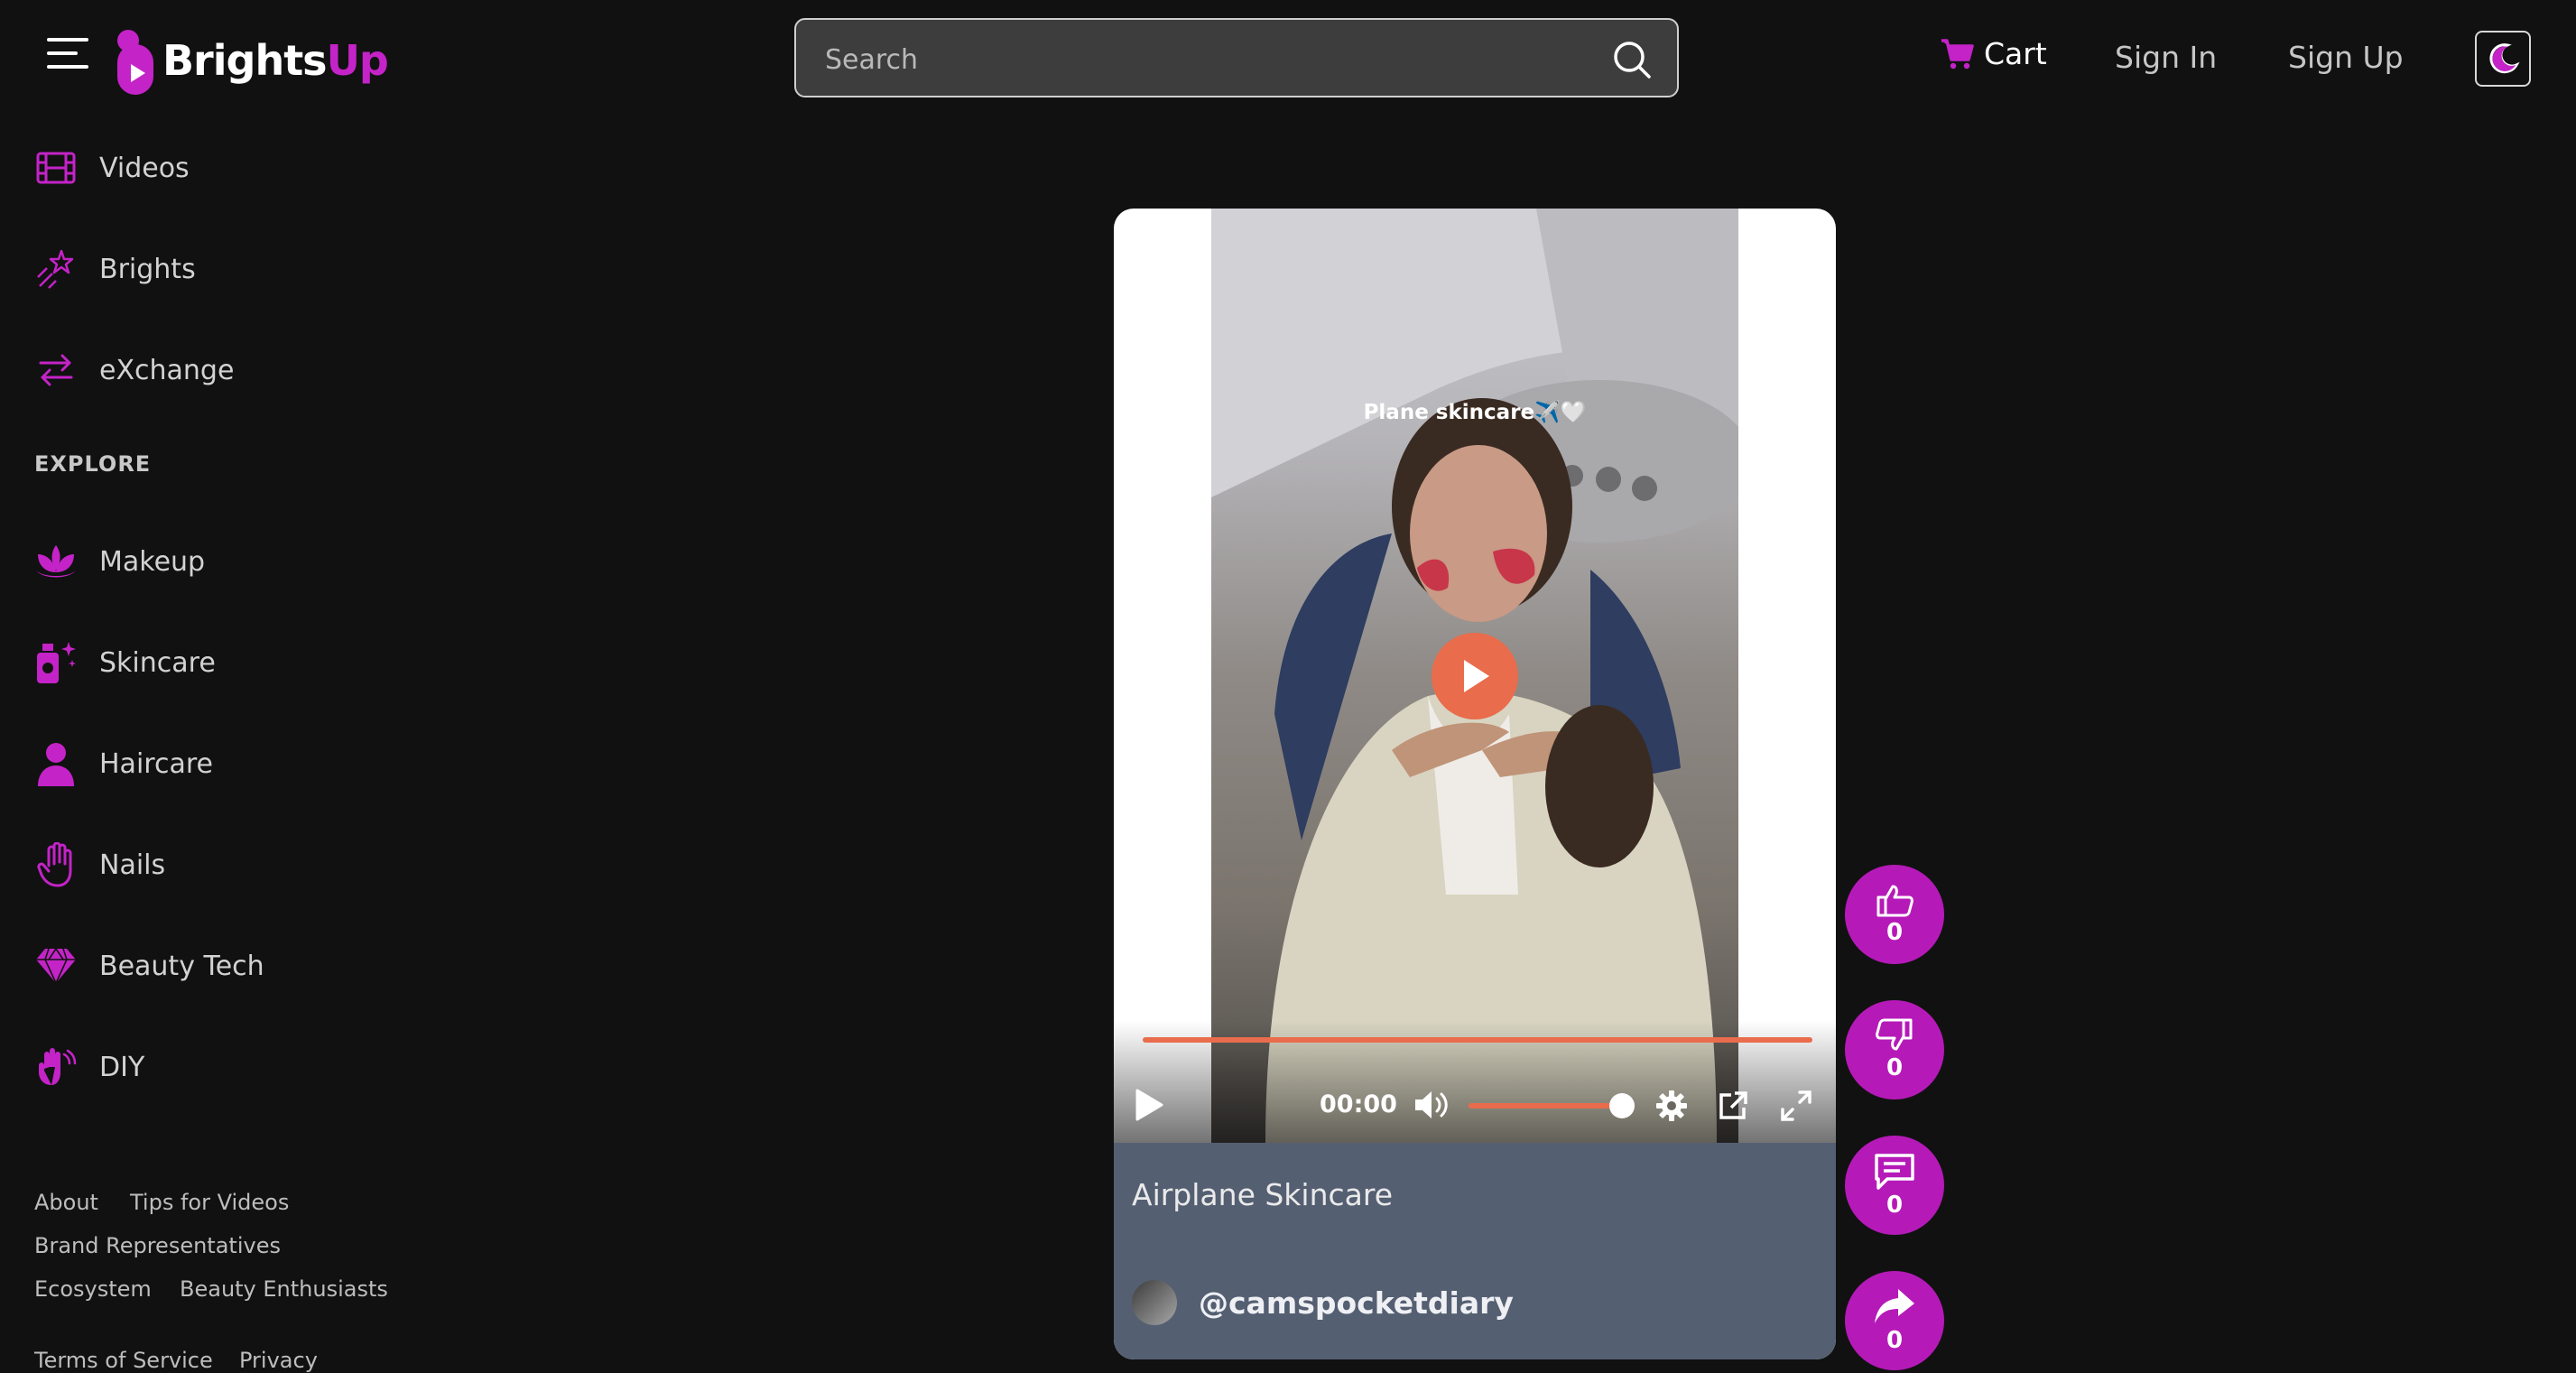  I want to click on footer-link-ecosystem: Ecosystem, so click(93, 1289).